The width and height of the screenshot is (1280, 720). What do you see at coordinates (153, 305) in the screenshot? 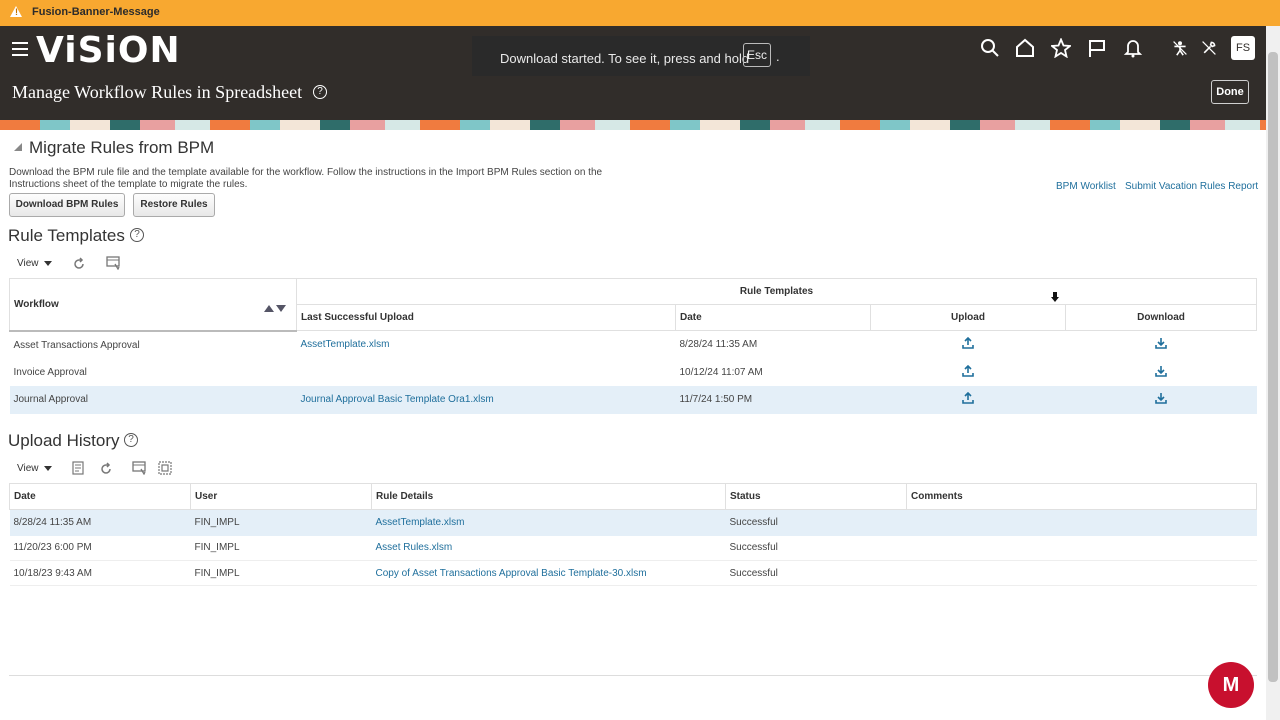
I see `col-workflow: Workflow` at bounding box center [153, 305].